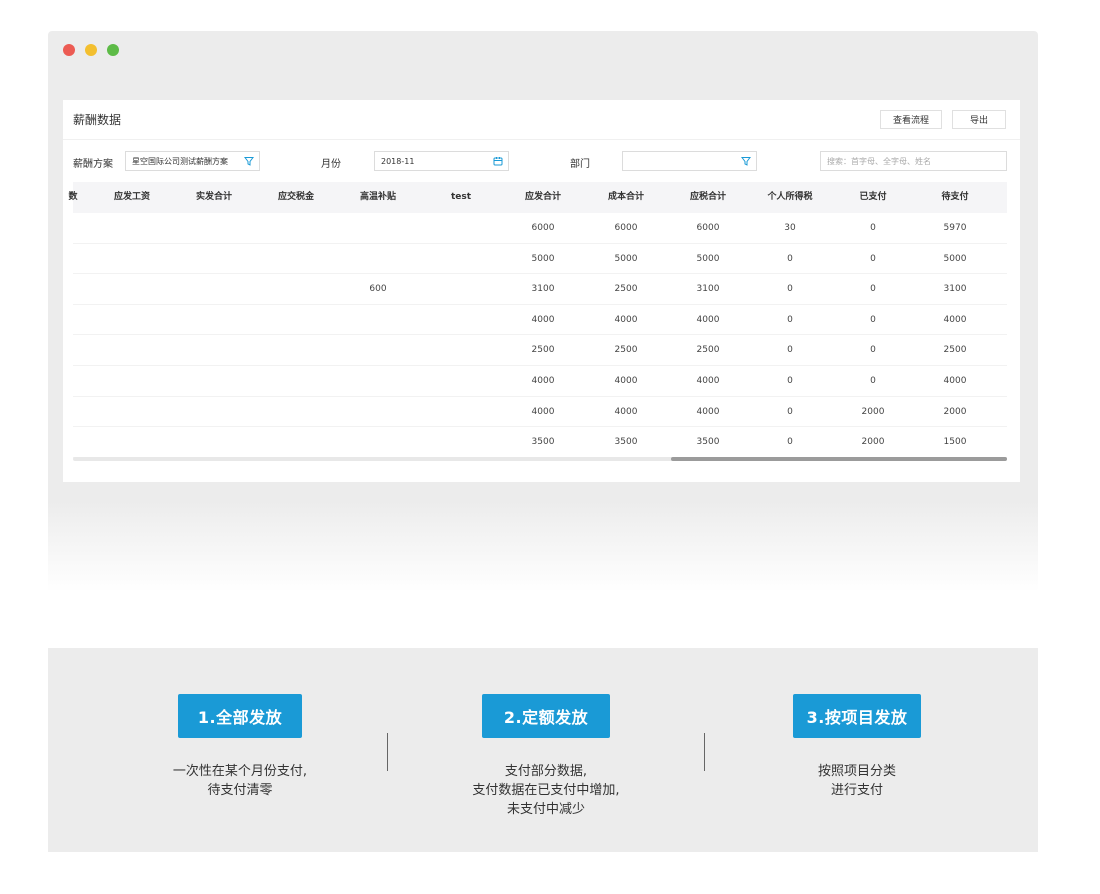 The width and height of the screenshot is (1100, 894). What do you see at coordinates (498, 161) in the screenshot?
I see `calendar-icon` at bounding box center [498, 161].